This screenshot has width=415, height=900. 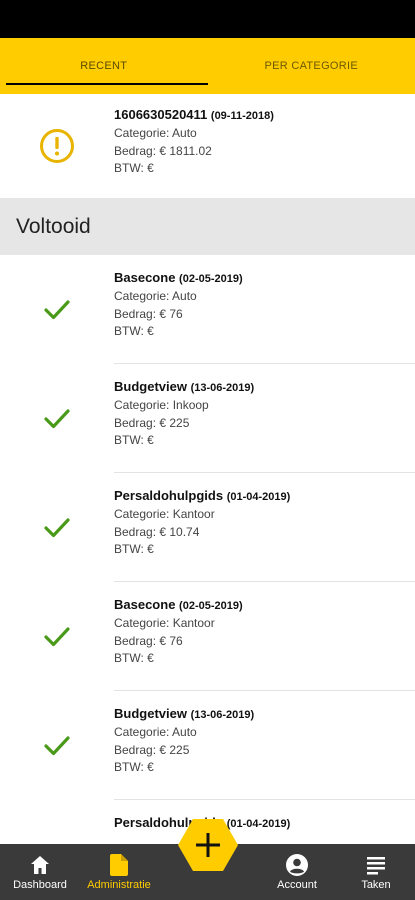 What do you see at coordinates (40, 885) in the screenshot?
I see `nav-dashboard-label: Dashboard` at bounding box center [40, 885].